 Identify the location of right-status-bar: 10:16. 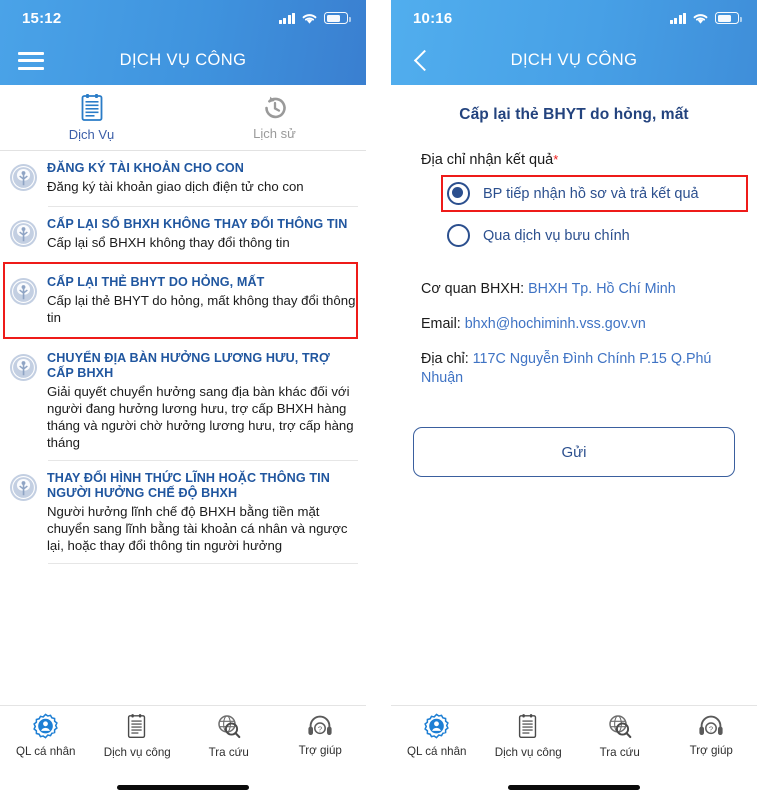
(574, 18).